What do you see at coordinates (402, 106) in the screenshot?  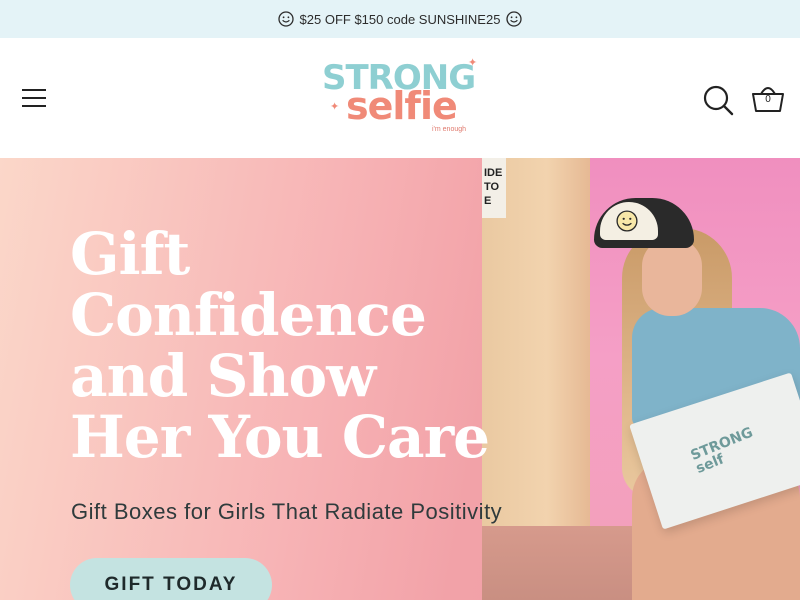 I see `logo-line-selfie: selfie` at bounding box center [402, 106].